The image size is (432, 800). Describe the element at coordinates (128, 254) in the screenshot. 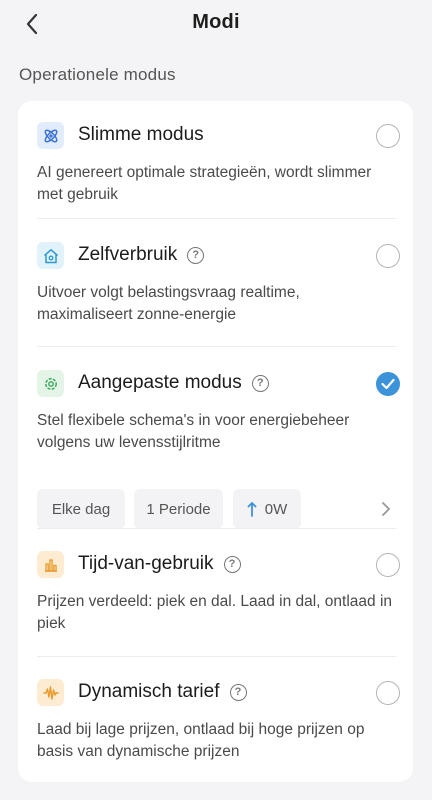

I see `mode-name: Zelfverbruik` at that location.